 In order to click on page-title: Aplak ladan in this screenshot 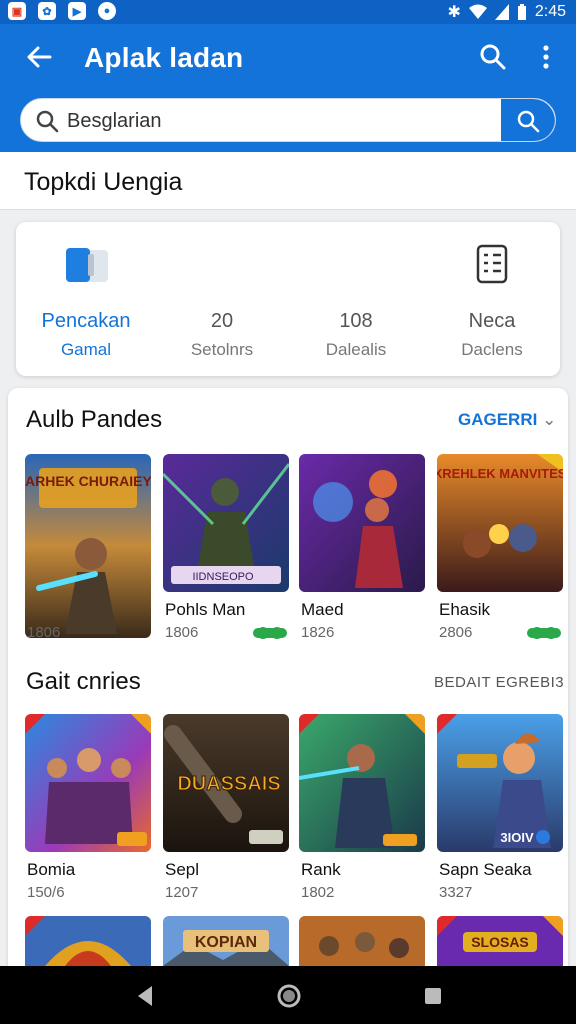, I will do `click(164, 57)`.